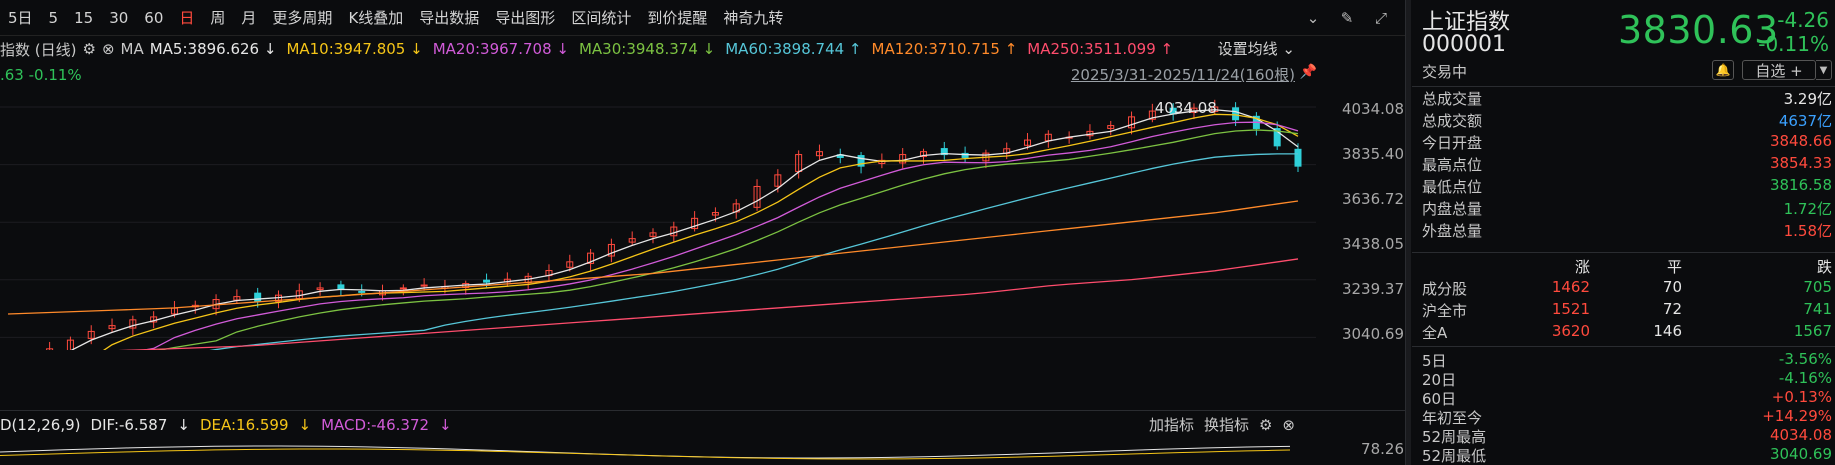 This screenshot has height=465, width=1835. What do you see at coordinates (129, 425) in the screenshot?
I see `dif-value: DIF:-6.587` at bounding box center [129, 425].